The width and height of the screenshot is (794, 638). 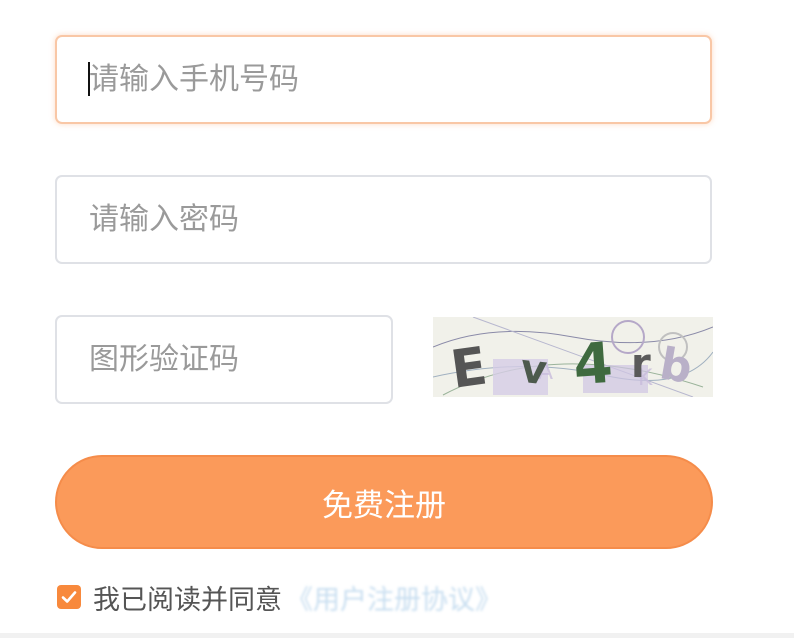 What do you see at coordinates (533, 370) in the screenshot?
I see `captcha-char-2: v` at bounding box center [533, 370].